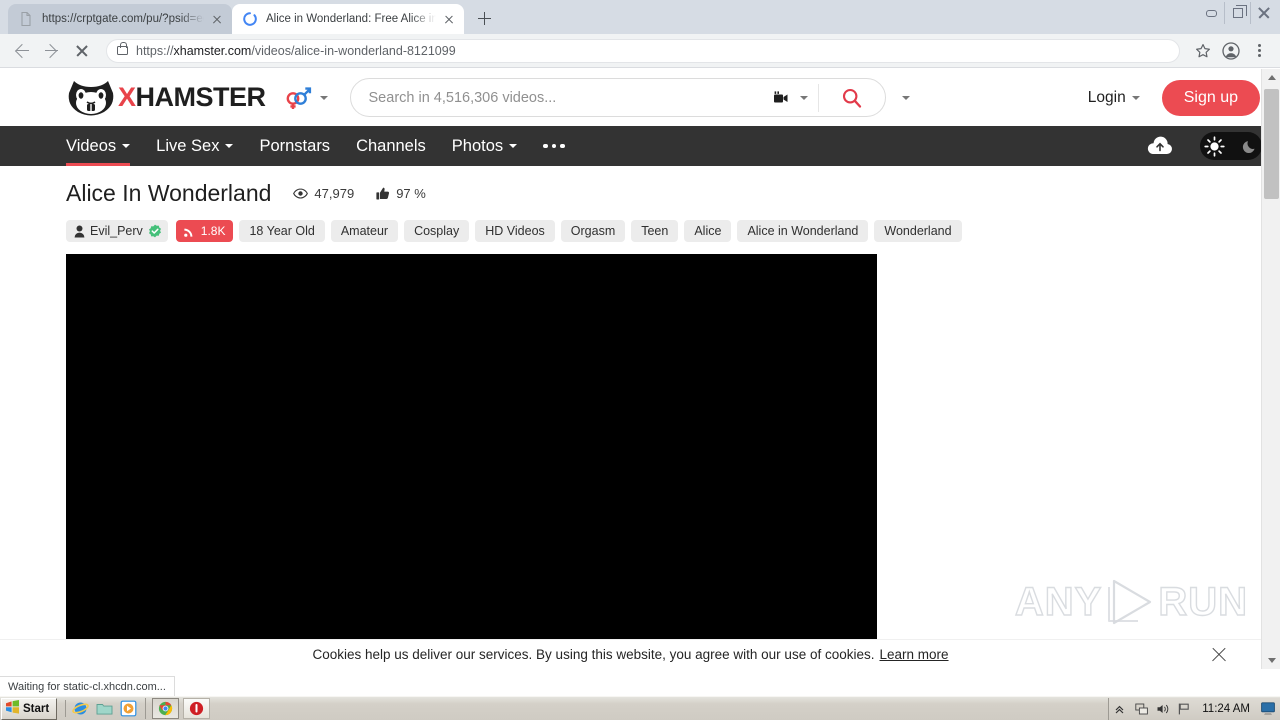 Image resolution: width=1280 pixels, height=720 pixels. I want to click on rss-icon, so click(189, 231).